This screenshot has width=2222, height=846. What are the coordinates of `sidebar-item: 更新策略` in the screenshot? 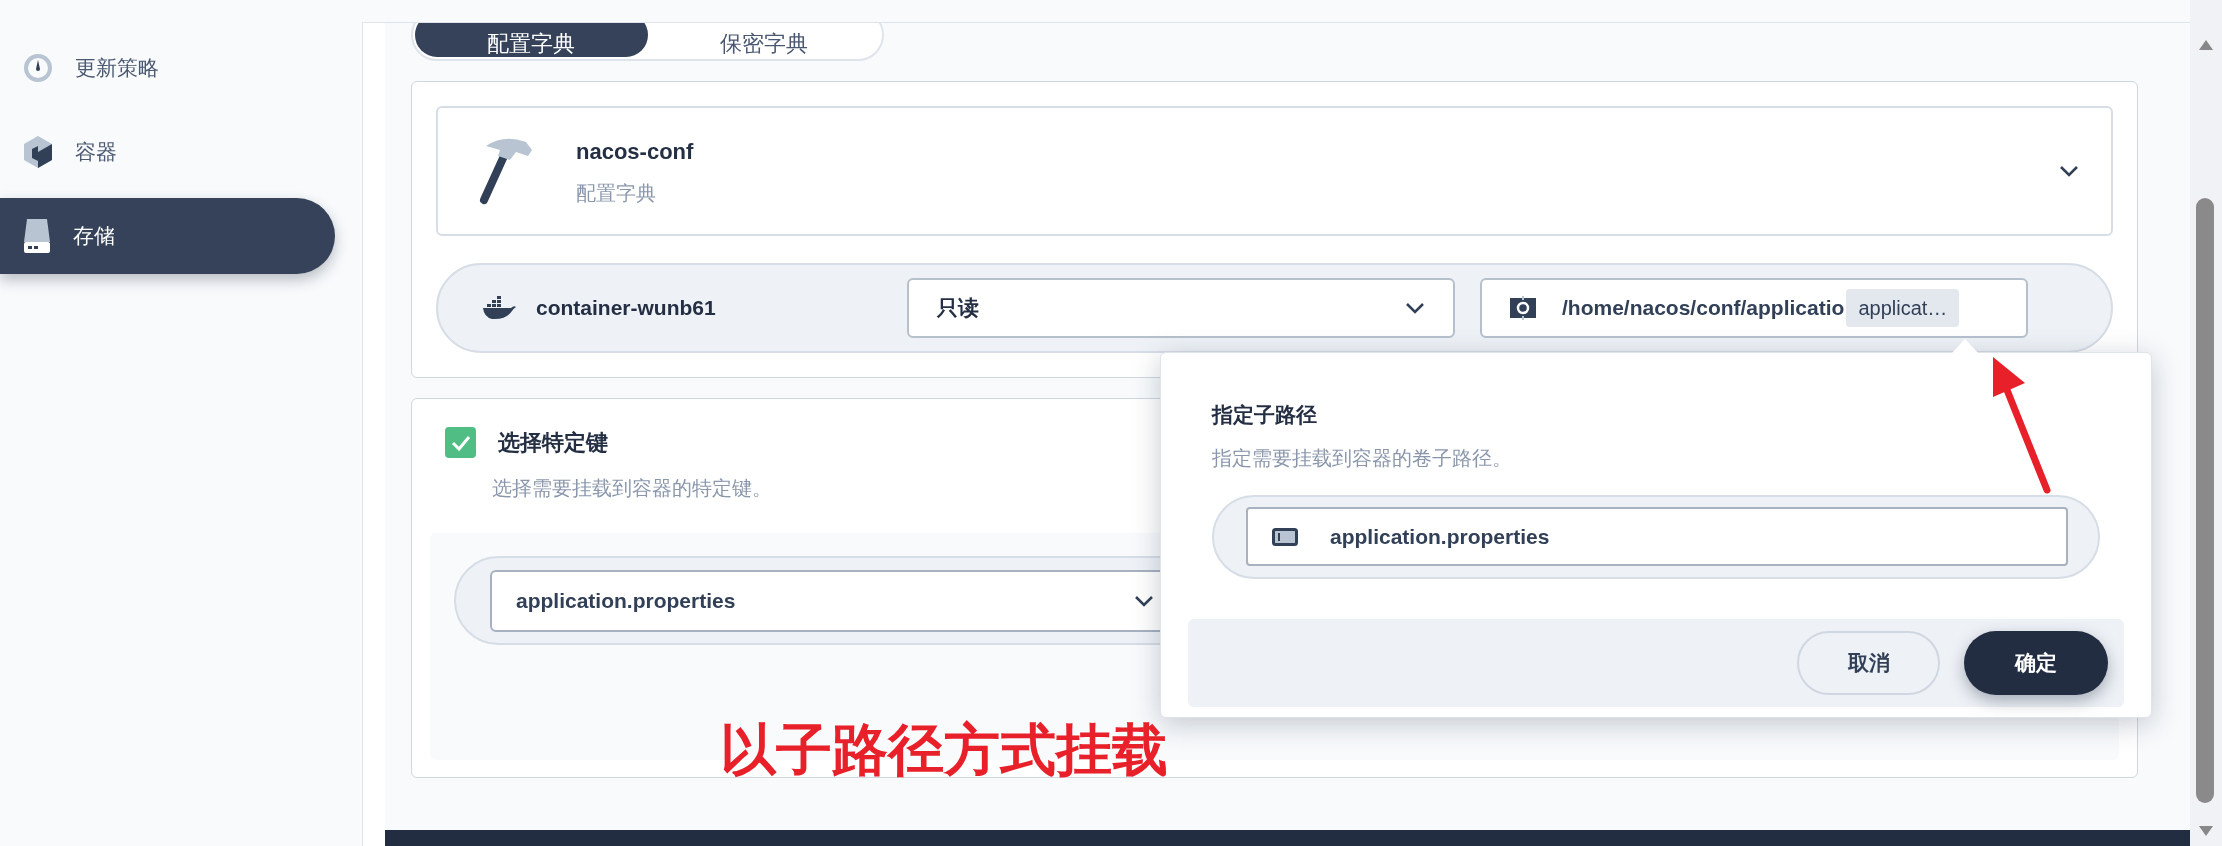 It's located at (167, 68).